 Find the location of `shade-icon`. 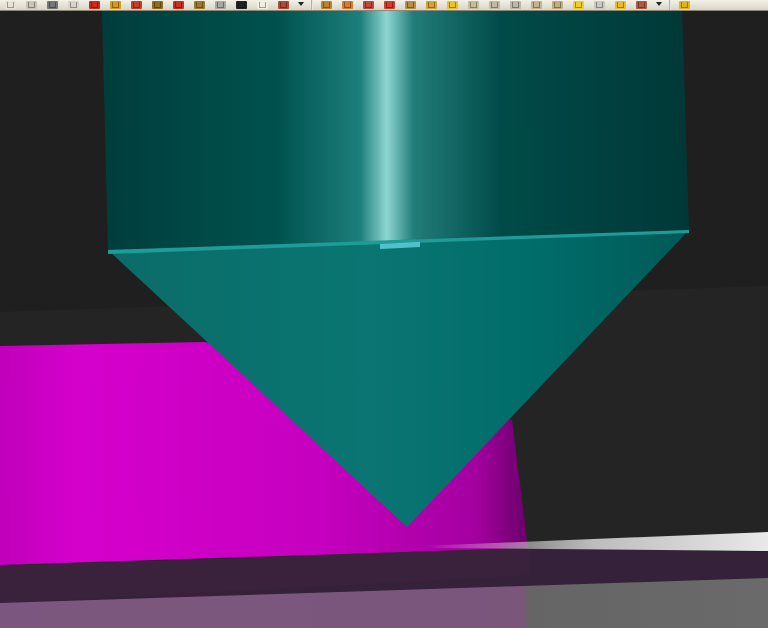

shade-icon is located at coordinates (452, 5).